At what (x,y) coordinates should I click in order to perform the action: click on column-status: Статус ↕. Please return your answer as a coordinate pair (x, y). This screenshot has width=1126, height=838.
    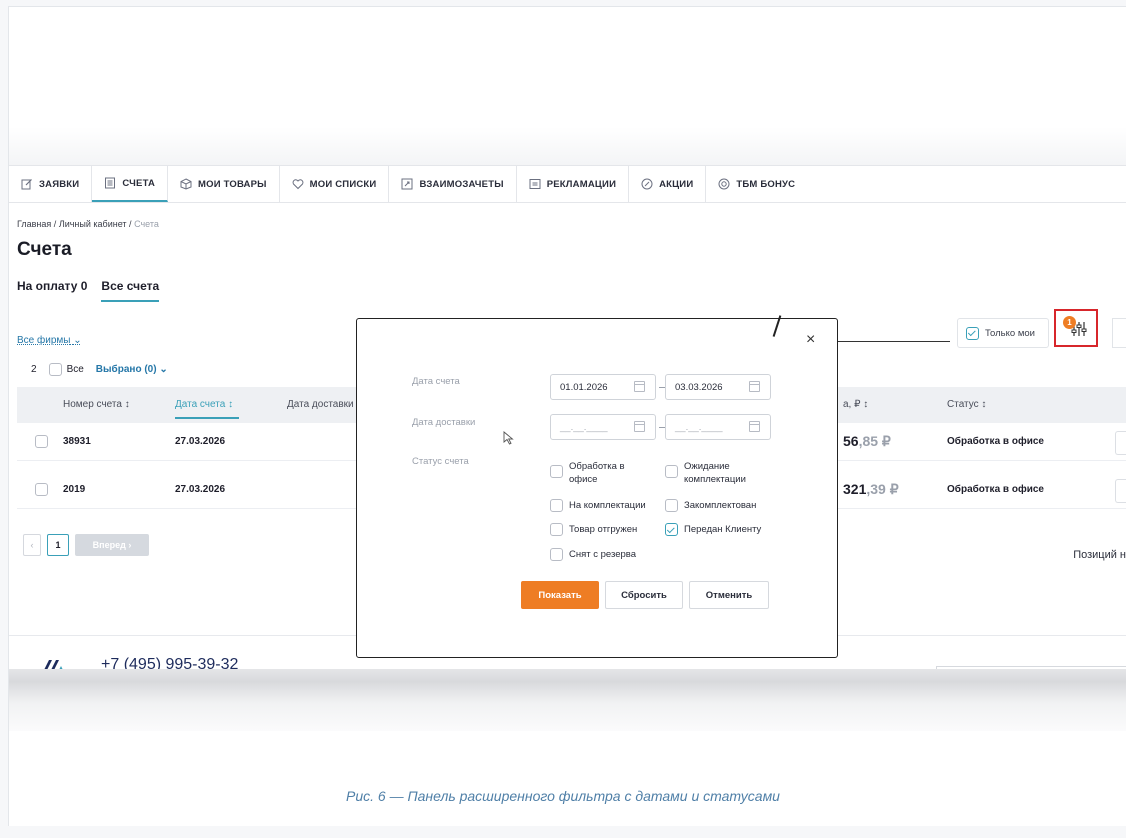
    Looking at the image, I should click on (966, 404).